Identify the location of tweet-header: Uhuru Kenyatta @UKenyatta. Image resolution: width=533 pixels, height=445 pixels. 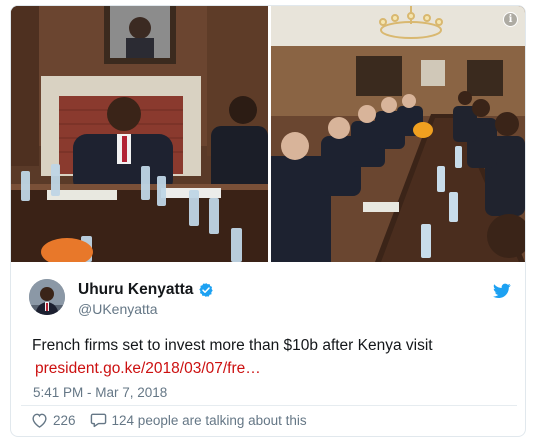
(274, 298).